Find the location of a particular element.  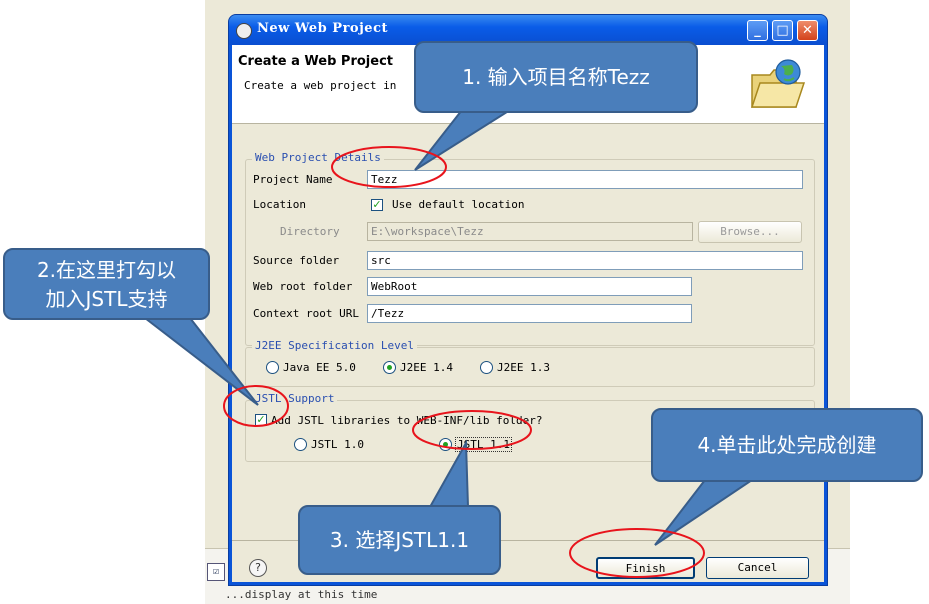

cancel-button: Cancel is located at coordinates (757, 568).